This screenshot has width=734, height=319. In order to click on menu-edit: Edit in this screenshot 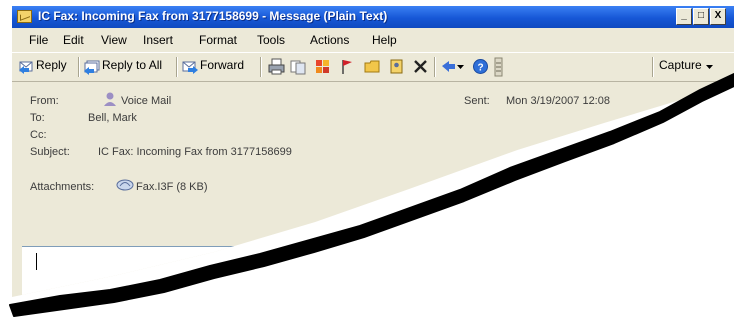, I will do `click(73, 40)`.